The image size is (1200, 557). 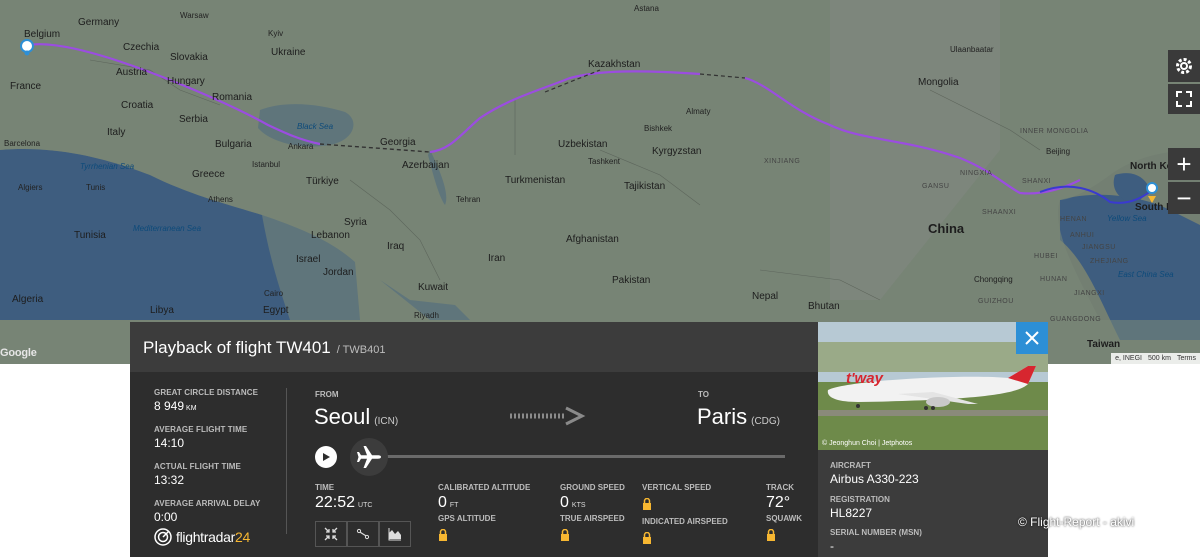 What do you see at coordinates (326, 457) in the screenshot?
I see `play-button` at bounding box center [326, 457].